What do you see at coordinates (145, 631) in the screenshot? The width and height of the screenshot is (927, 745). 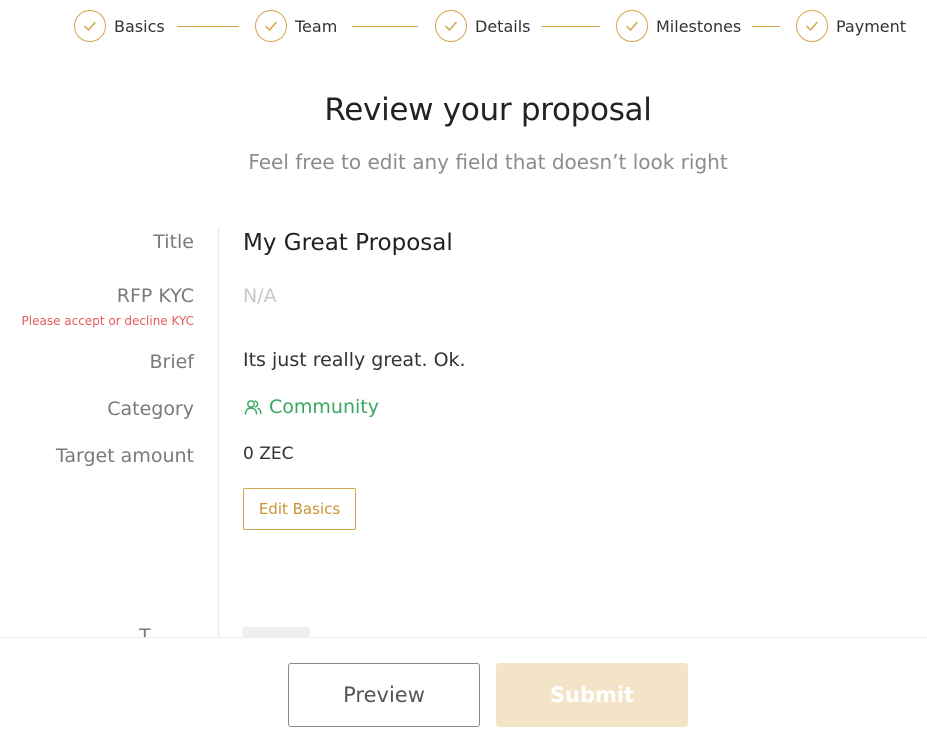 I see `next-section-label: T` at bounding box center [145, 631].